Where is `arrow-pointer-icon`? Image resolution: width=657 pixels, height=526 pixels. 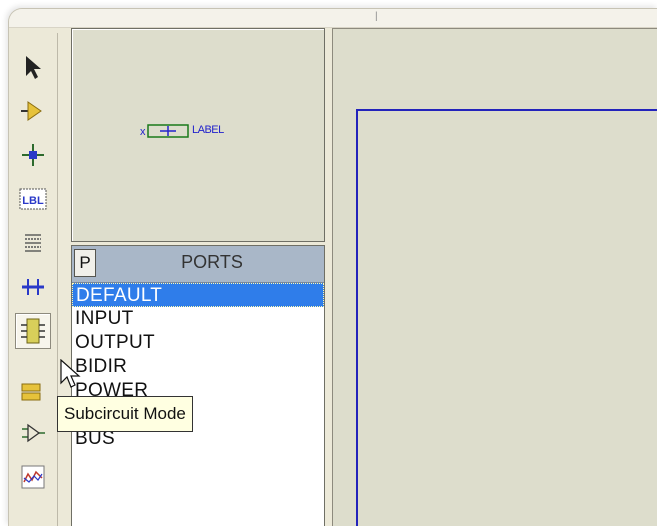 arrow-pointer-icon is located at coordinates (33, 67).